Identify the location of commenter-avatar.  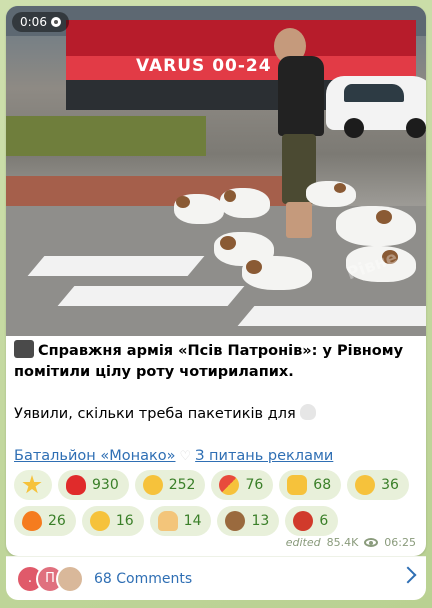
(70, 578).